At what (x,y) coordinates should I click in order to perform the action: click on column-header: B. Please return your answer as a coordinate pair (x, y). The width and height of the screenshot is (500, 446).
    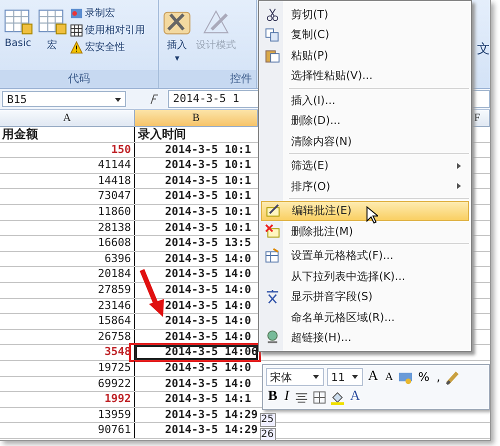
    Looking at the image, I should click on (196, 118).